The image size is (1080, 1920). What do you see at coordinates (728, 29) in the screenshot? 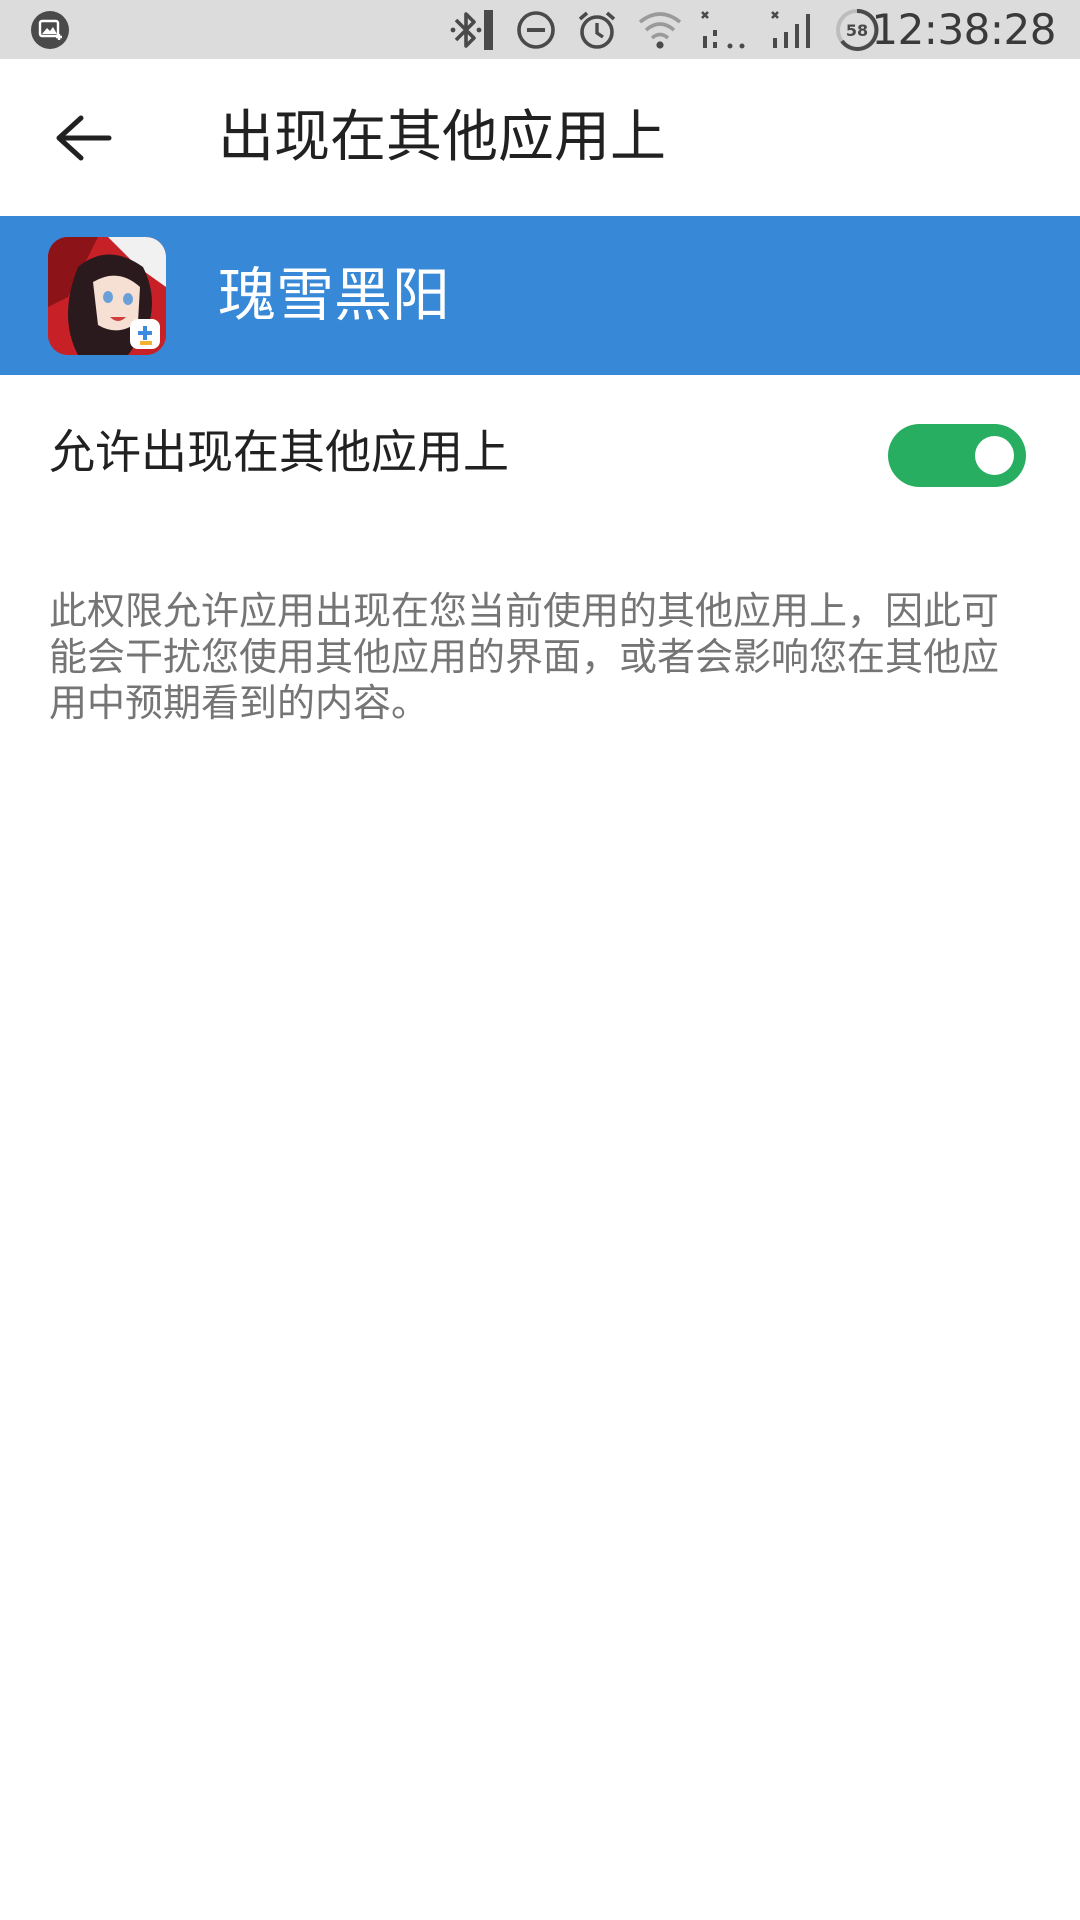
I see `no-signal-icon` at bounding box center [728, 29].